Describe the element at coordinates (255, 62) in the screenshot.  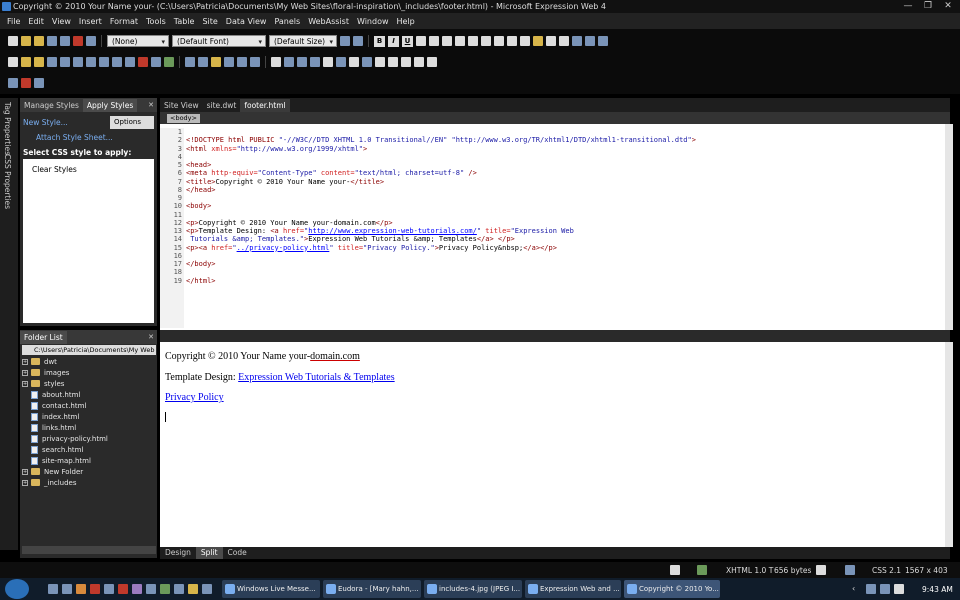
I see `redo-icon` at that location.